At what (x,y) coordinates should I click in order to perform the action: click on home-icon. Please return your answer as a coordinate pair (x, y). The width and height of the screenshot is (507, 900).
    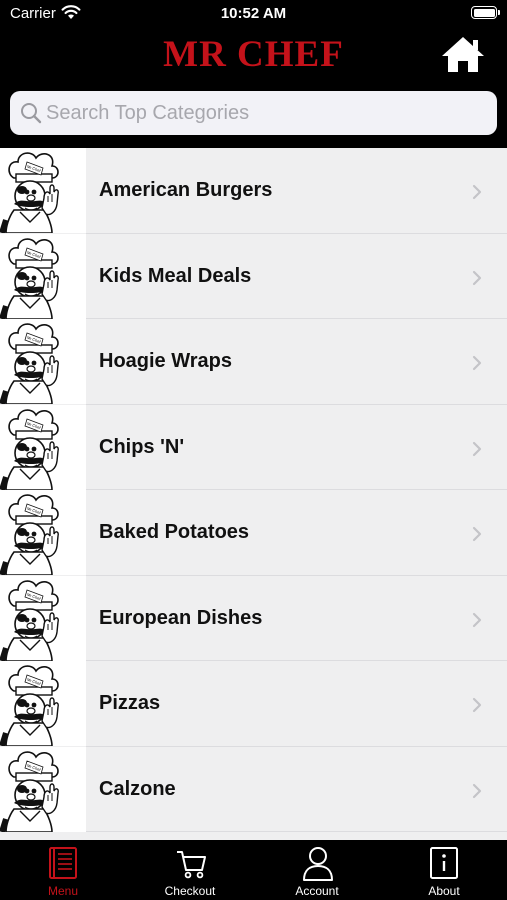
    Looking at the image, I should click on (463, 54).